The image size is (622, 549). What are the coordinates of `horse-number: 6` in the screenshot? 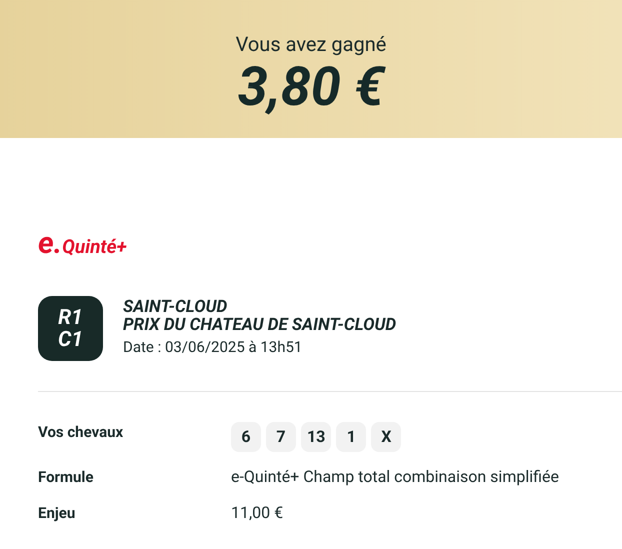 It's located at (246, 437).